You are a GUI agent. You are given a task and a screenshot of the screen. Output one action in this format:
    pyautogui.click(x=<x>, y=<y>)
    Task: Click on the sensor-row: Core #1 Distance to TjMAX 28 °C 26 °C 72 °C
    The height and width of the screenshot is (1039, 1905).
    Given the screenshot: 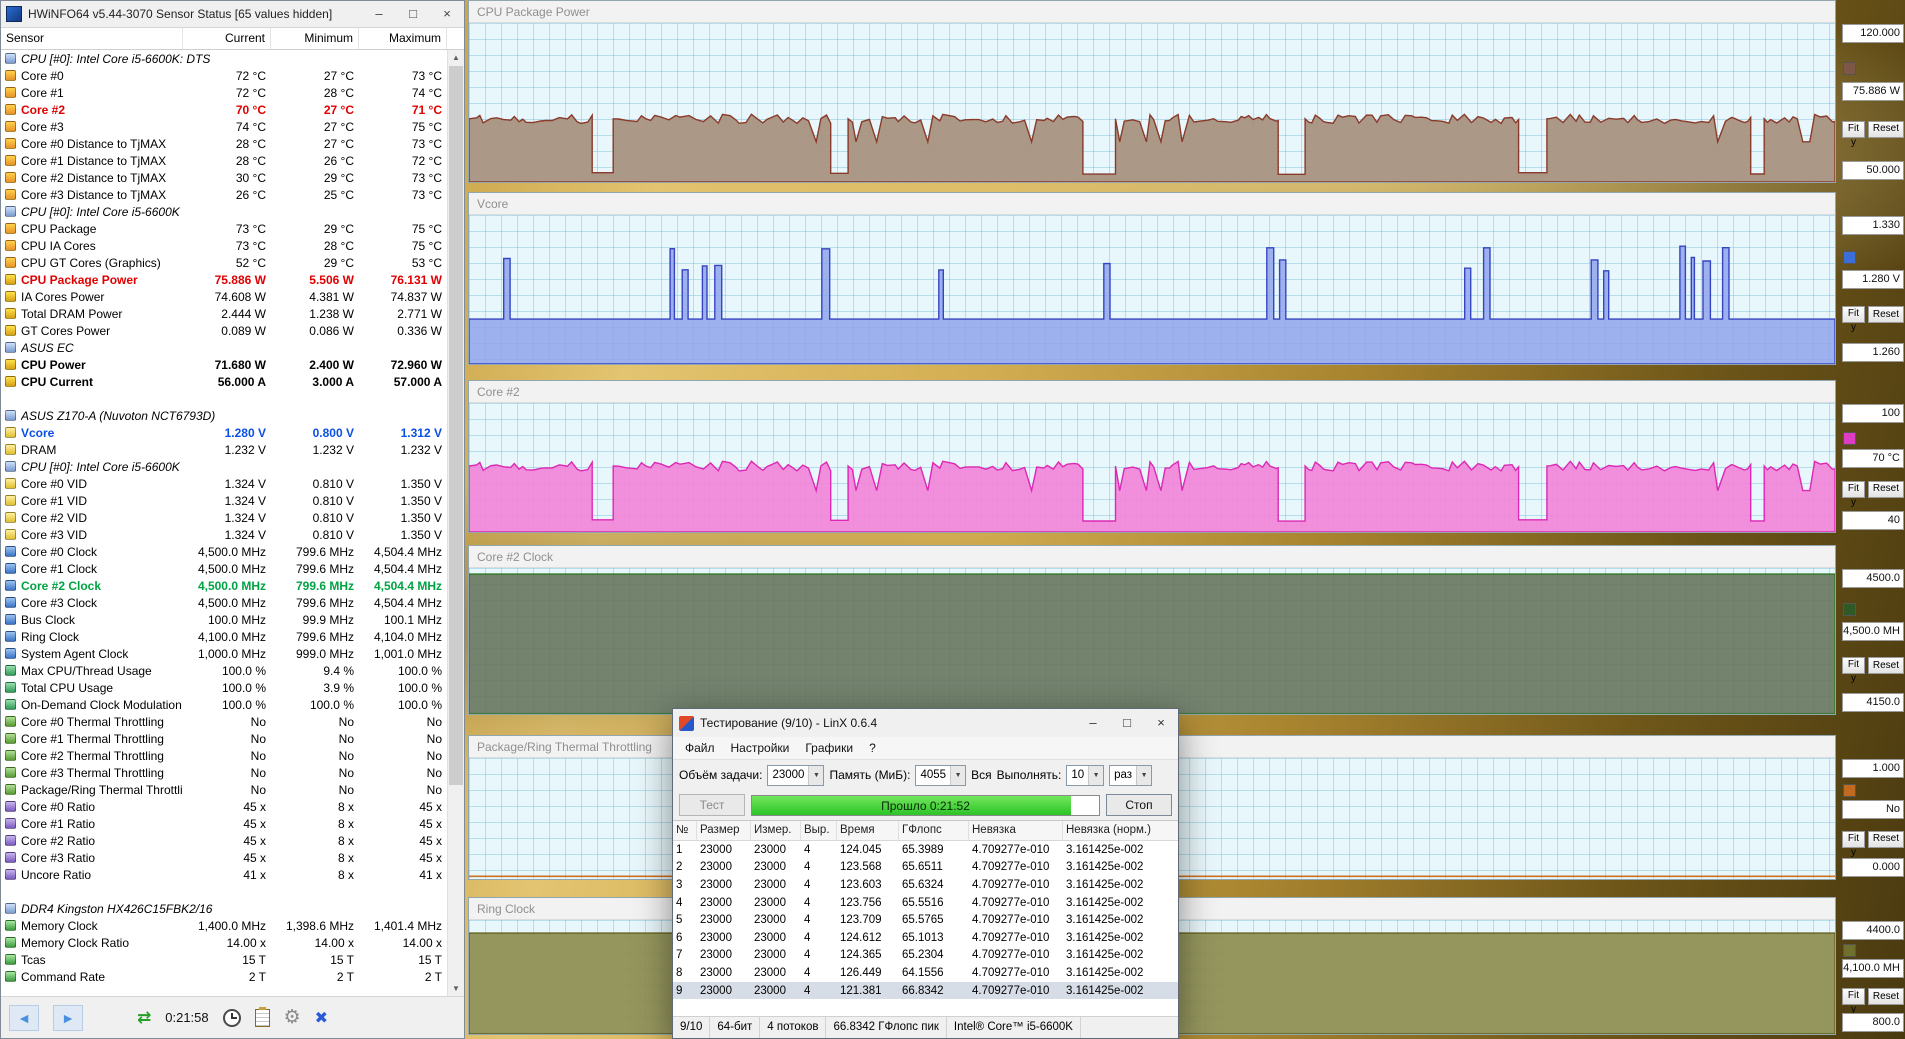 What is the action you would take?
    pyautogui.click(x=224, y=160)
    